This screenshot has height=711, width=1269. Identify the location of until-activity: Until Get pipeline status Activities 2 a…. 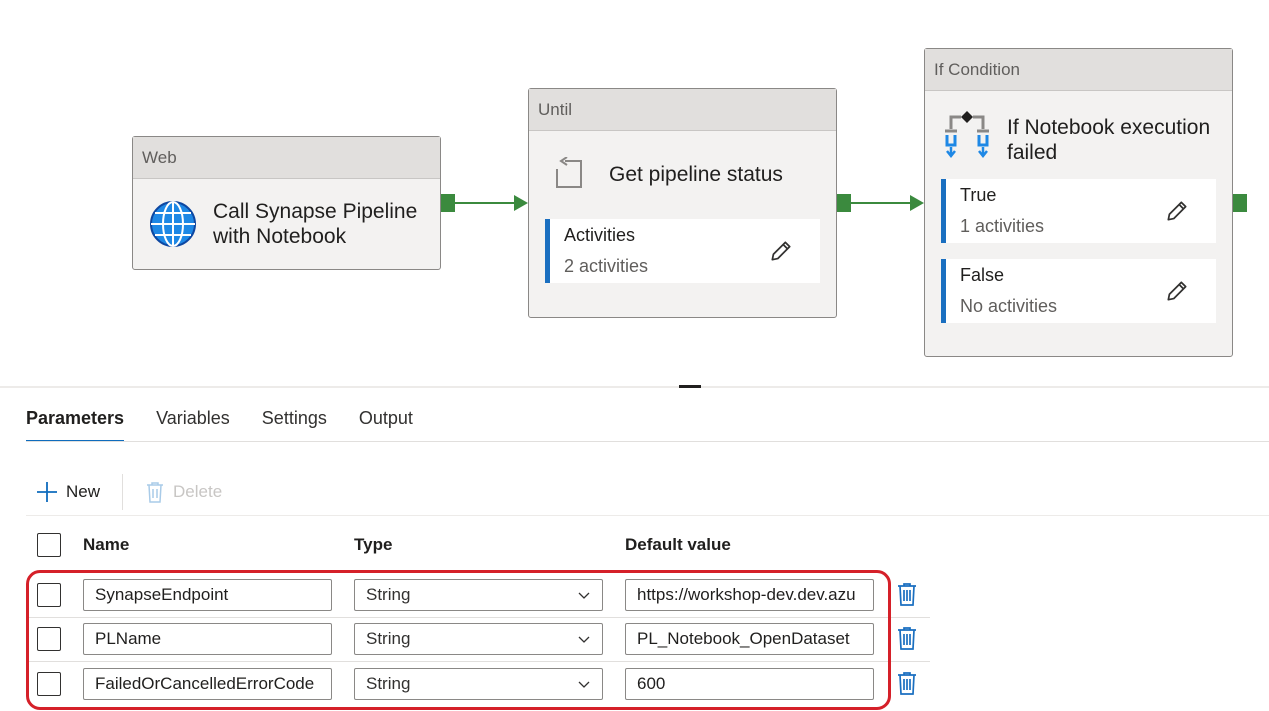
(682, 203).